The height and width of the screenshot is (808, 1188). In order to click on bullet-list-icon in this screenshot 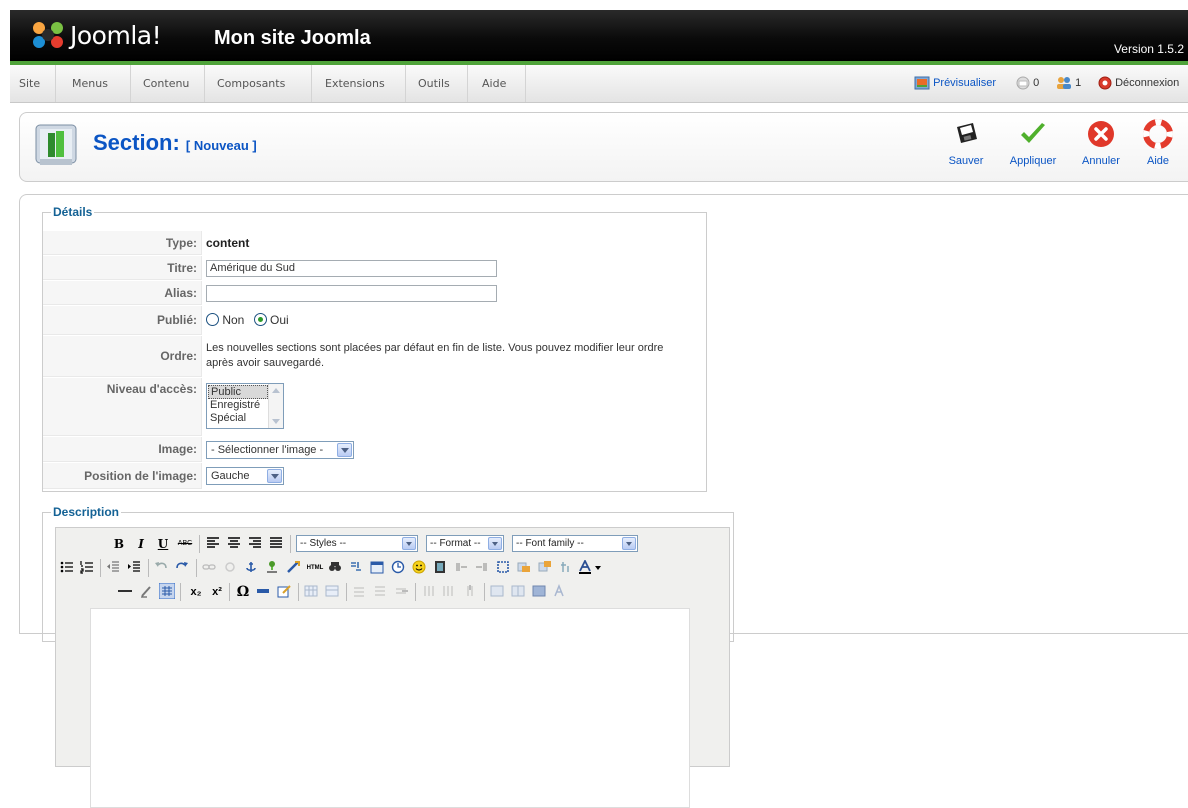, I will do `click(67, 567)`.